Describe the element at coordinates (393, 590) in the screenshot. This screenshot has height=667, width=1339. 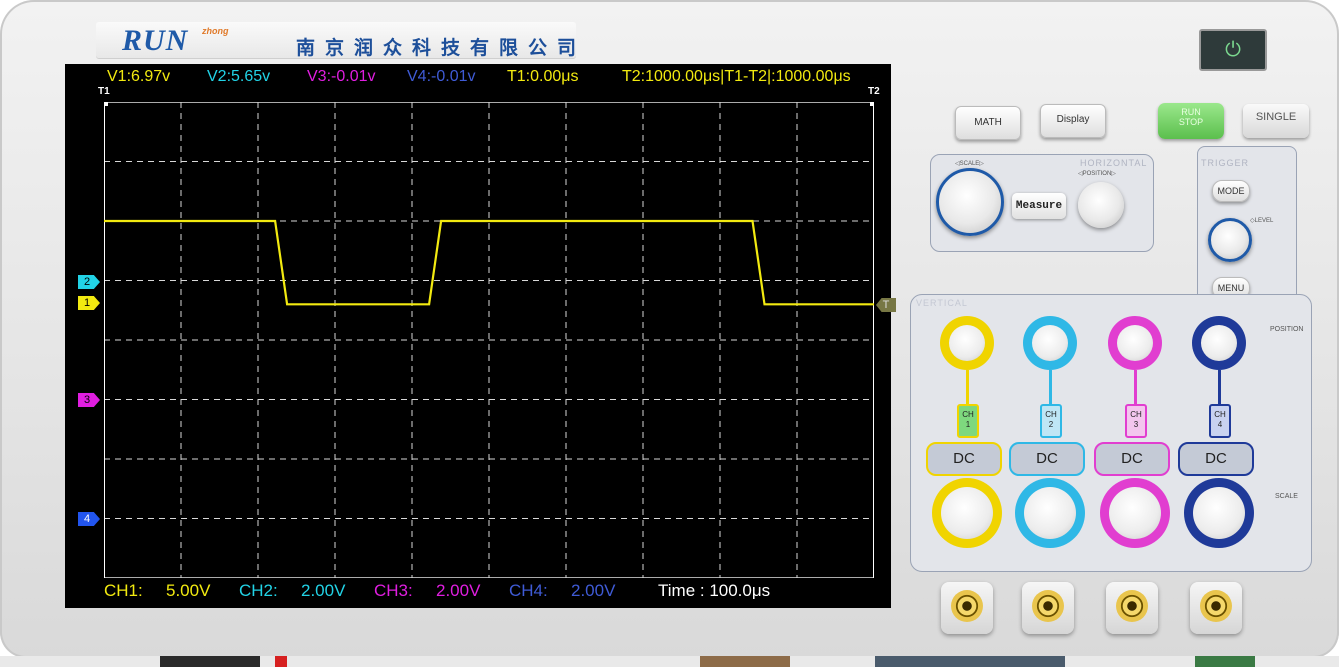
I see `scale-ch3-label: CH3:` at that location.